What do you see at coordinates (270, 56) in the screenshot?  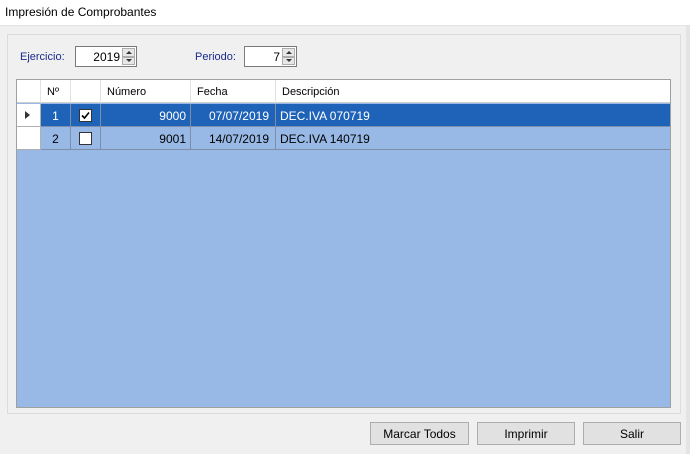 I see `periodo-spinner: 7` at bounding box center [270, 56].